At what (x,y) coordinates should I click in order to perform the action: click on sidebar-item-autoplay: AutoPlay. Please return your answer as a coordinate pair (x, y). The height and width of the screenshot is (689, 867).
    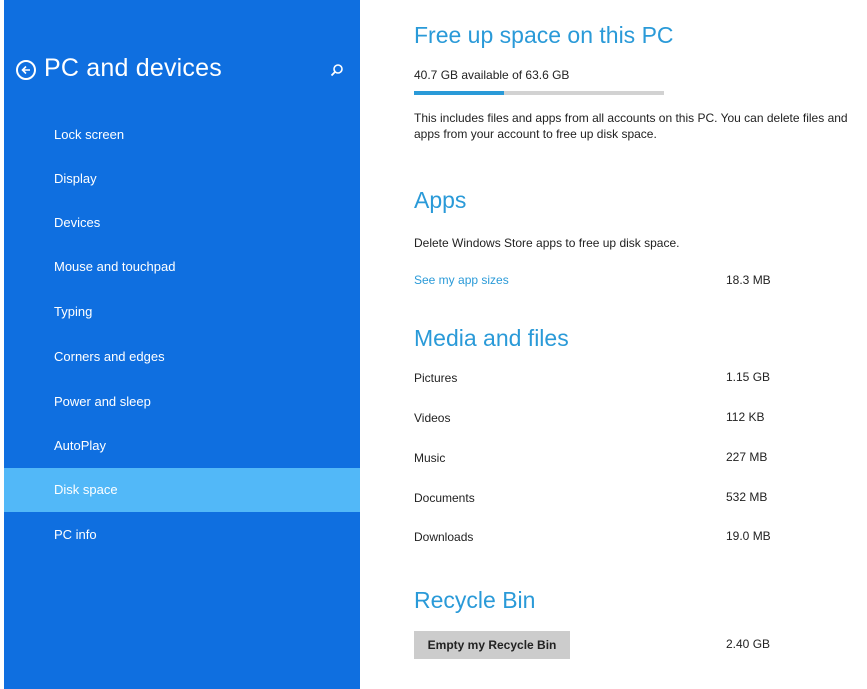
    Looking at the image, I should click on (182, 446).